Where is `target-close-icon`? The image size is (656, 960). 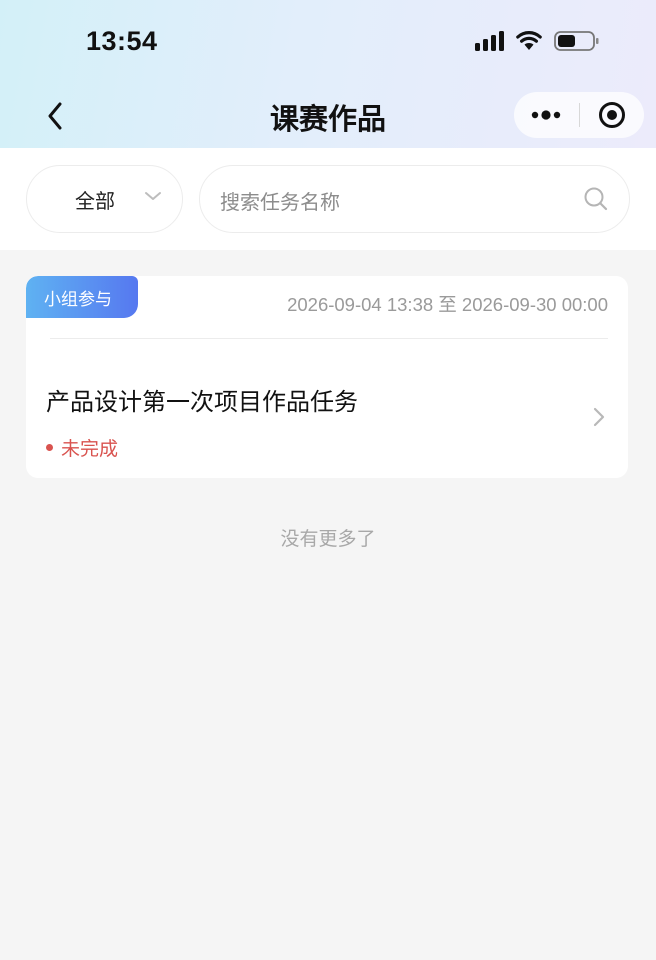 target-close-icon is located at coordinates (611, 115).